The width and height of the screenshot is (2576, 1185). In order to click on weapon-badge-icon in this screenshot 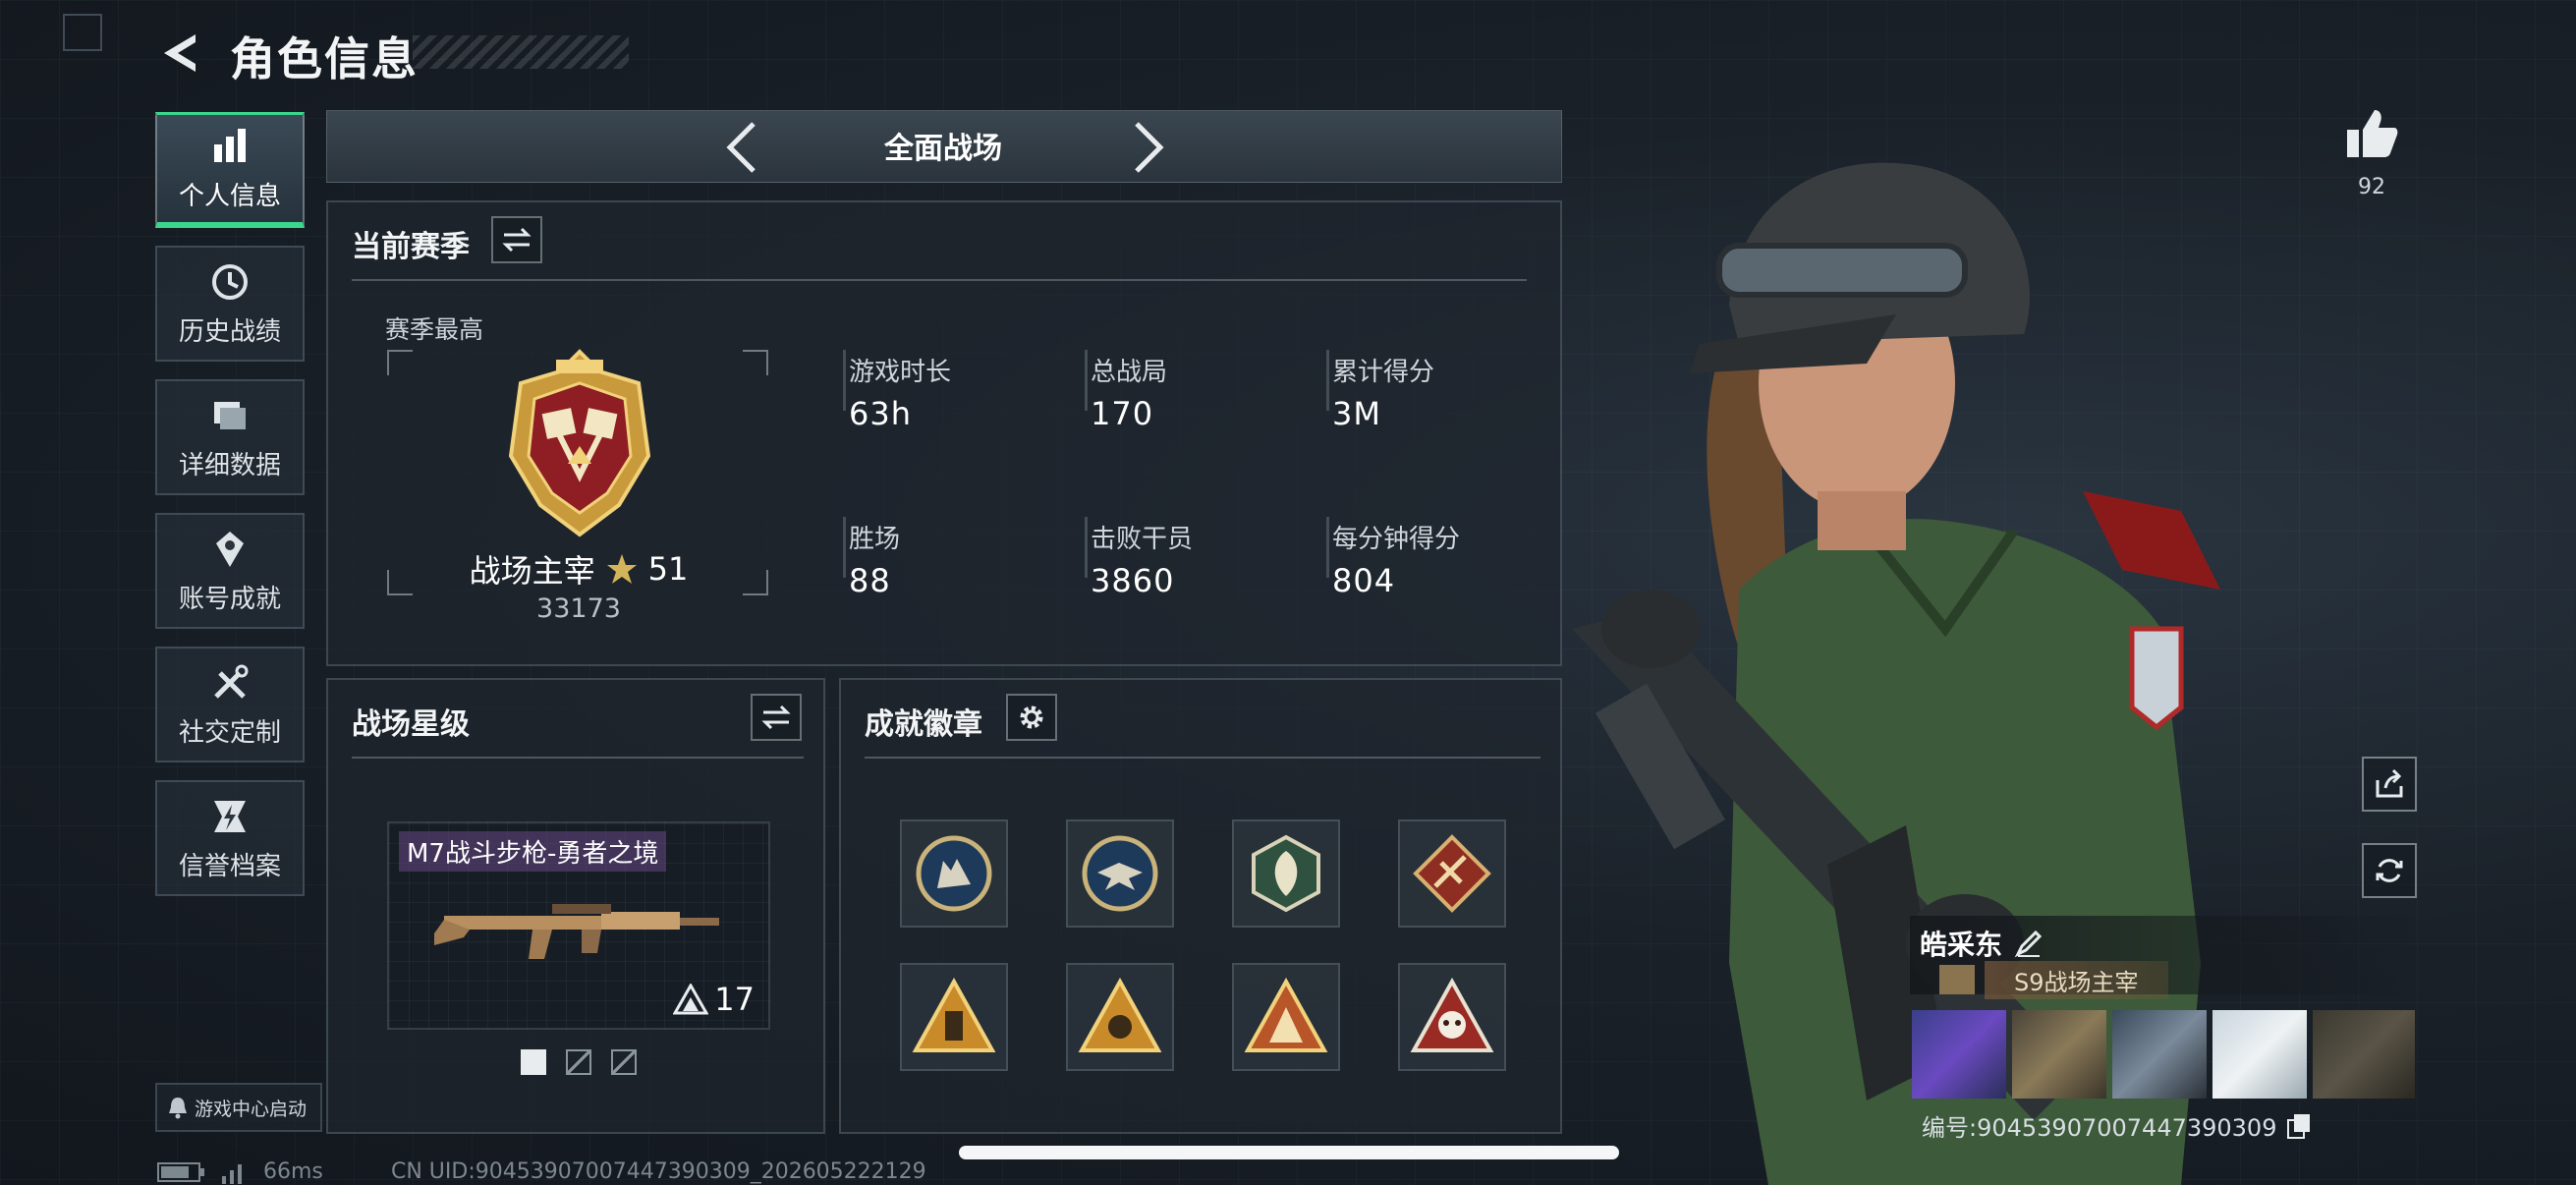, I will do `click(1452, 874)`.